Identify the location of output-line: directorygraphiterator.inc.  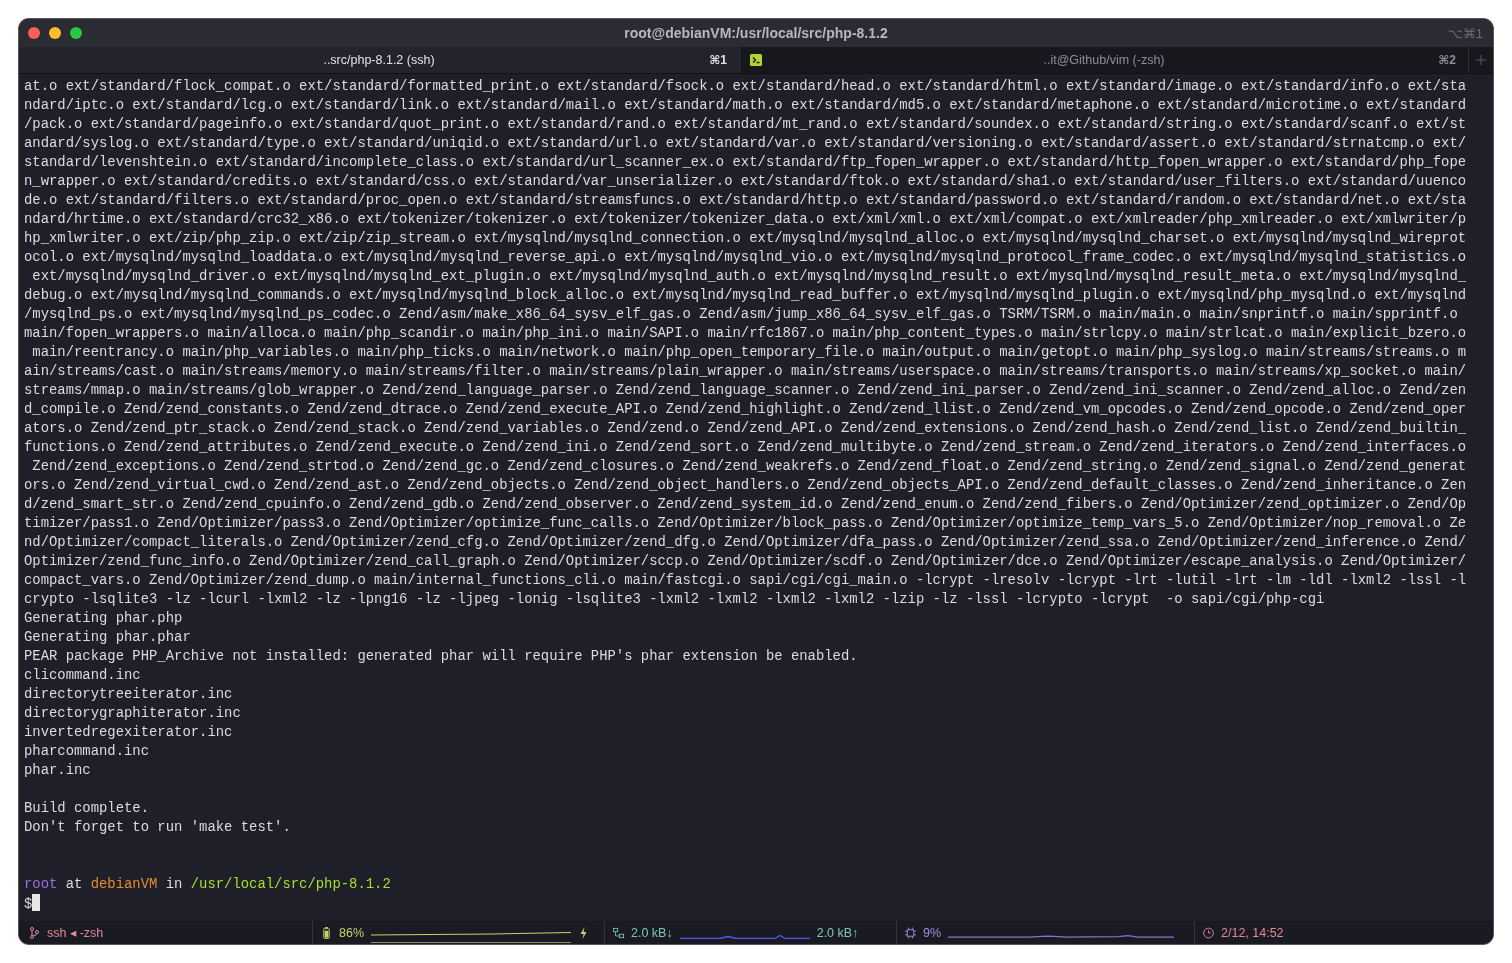
(132, 713).